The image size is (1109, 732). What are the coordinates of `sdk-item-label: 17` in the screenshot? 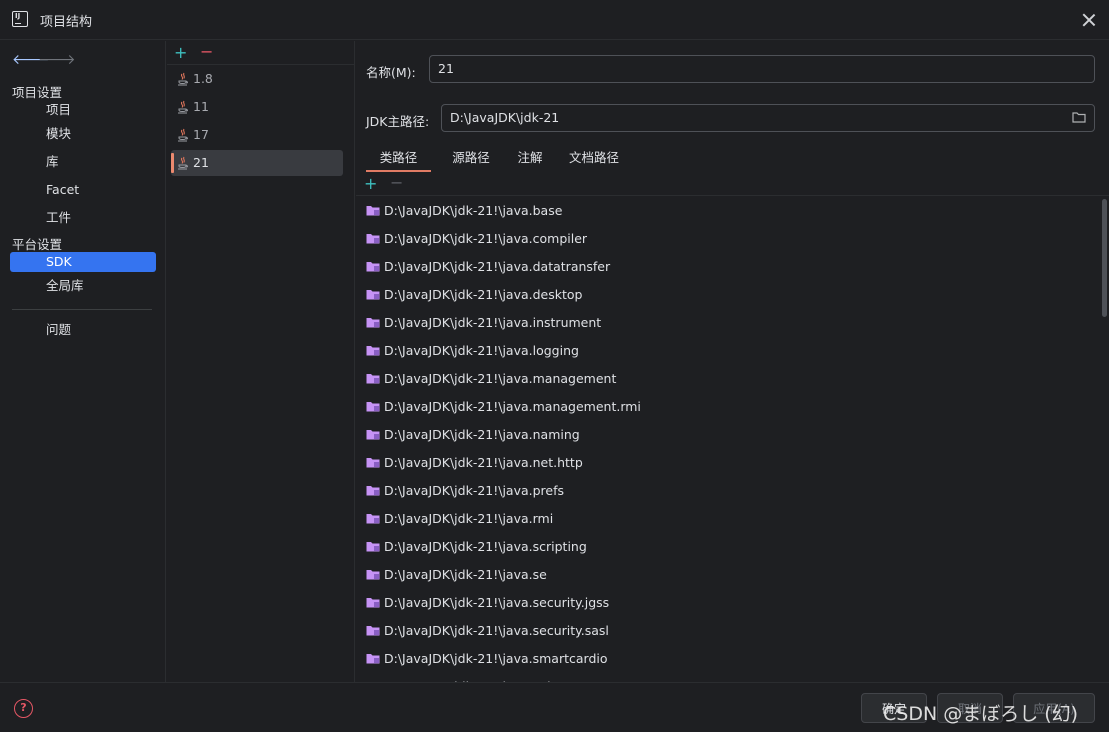 It's located at (201, 134).